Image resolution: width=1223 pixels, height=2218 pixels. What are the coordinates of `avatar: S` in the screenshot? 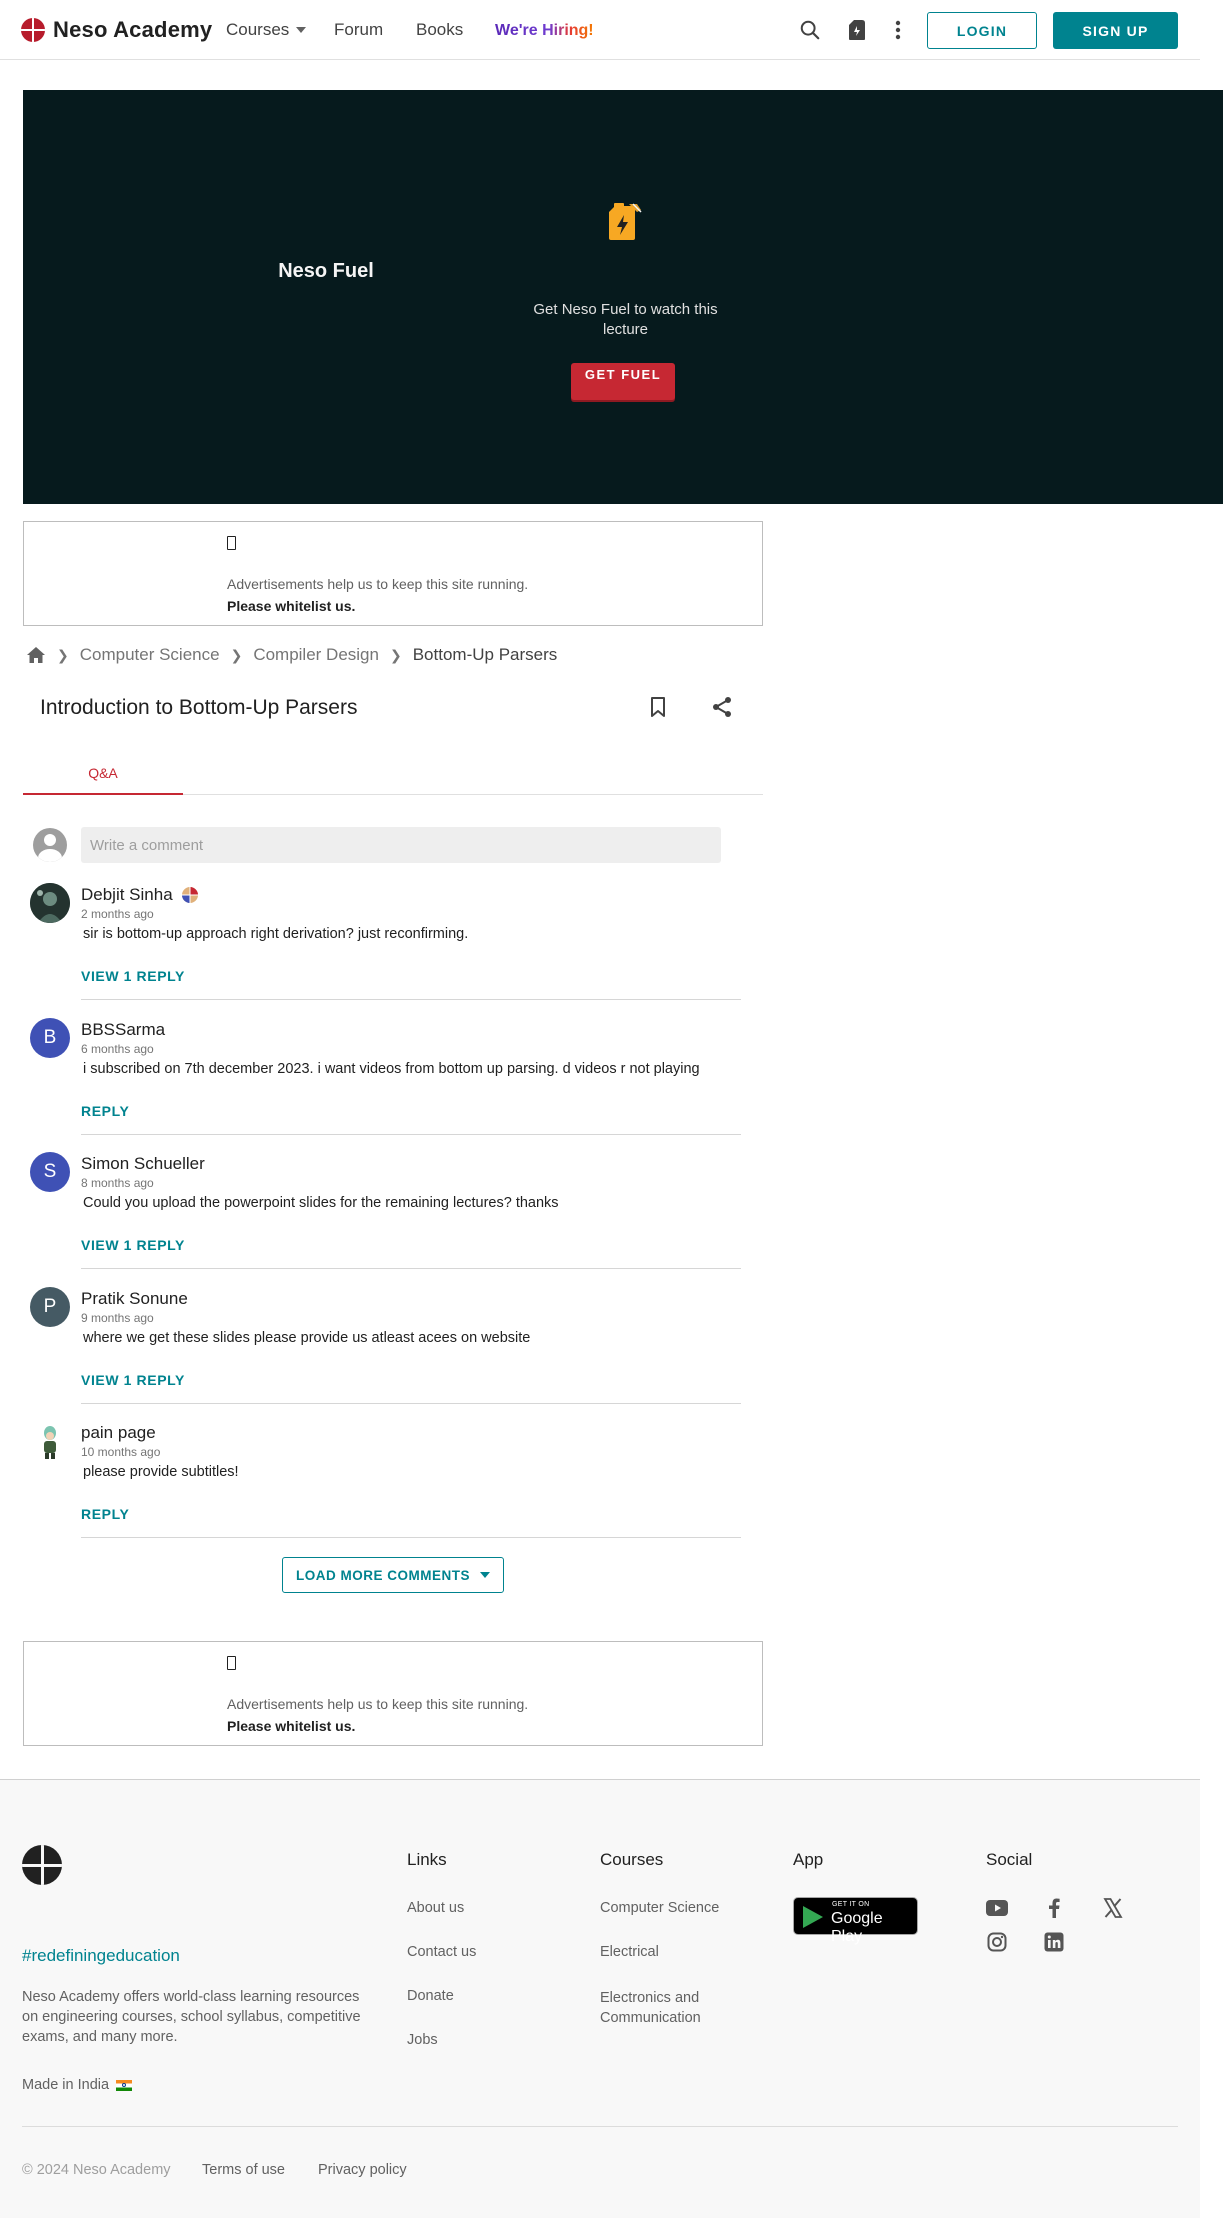 It's located at (50, 1172).